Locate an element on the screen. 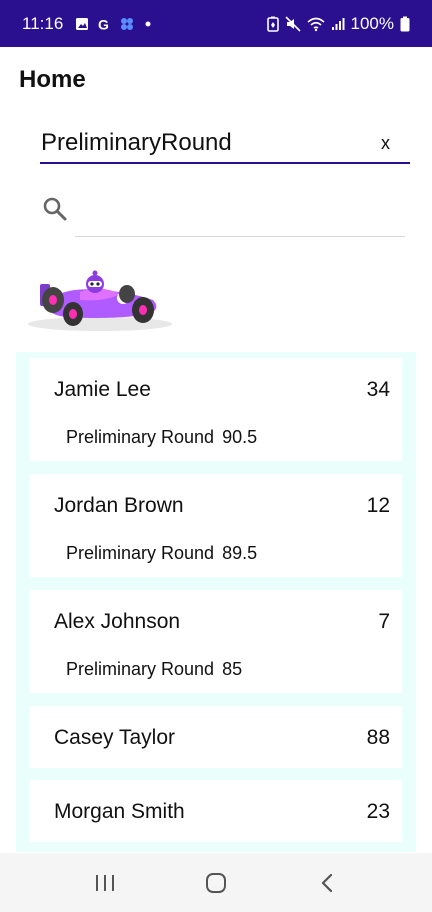 The image size is (432, 912). signal-icon is located at coordinates (338, 23).